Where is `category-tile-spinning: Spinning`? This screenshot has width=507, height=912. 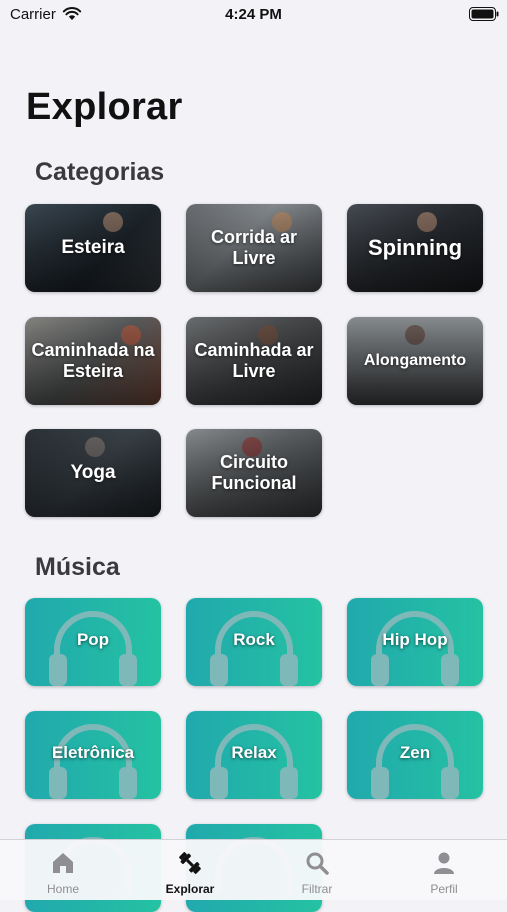 category-tile-spinning: Spinning is located at coordinates (415, 248).